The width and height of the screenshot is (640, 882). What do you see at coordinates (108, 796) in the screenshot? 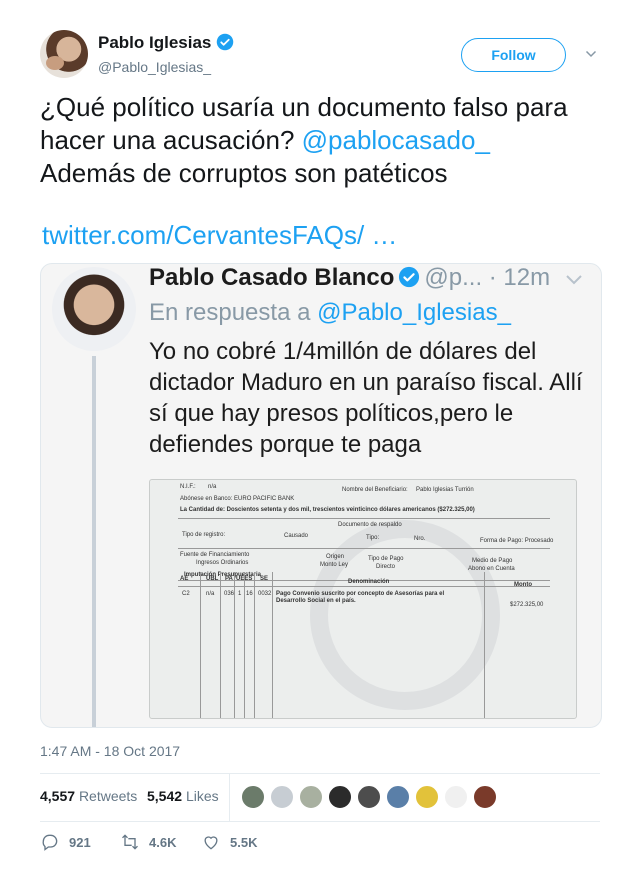
I see `retweets-label: Retweets` at bounding box center [108, 796].